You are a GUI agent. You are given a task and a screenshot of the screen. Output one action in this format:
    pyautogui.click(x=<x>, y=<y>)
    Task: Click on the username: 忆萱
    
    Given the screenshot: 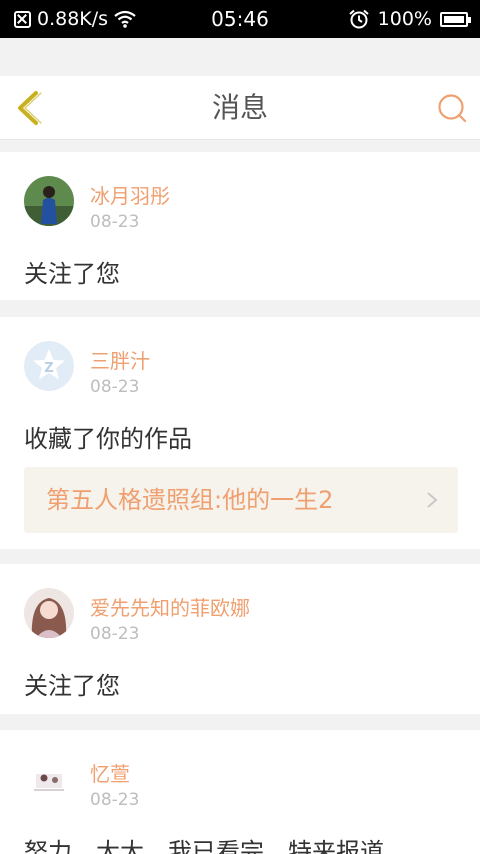 What is the action you would take?
    pyautogui.click(x=110, y=772)
    